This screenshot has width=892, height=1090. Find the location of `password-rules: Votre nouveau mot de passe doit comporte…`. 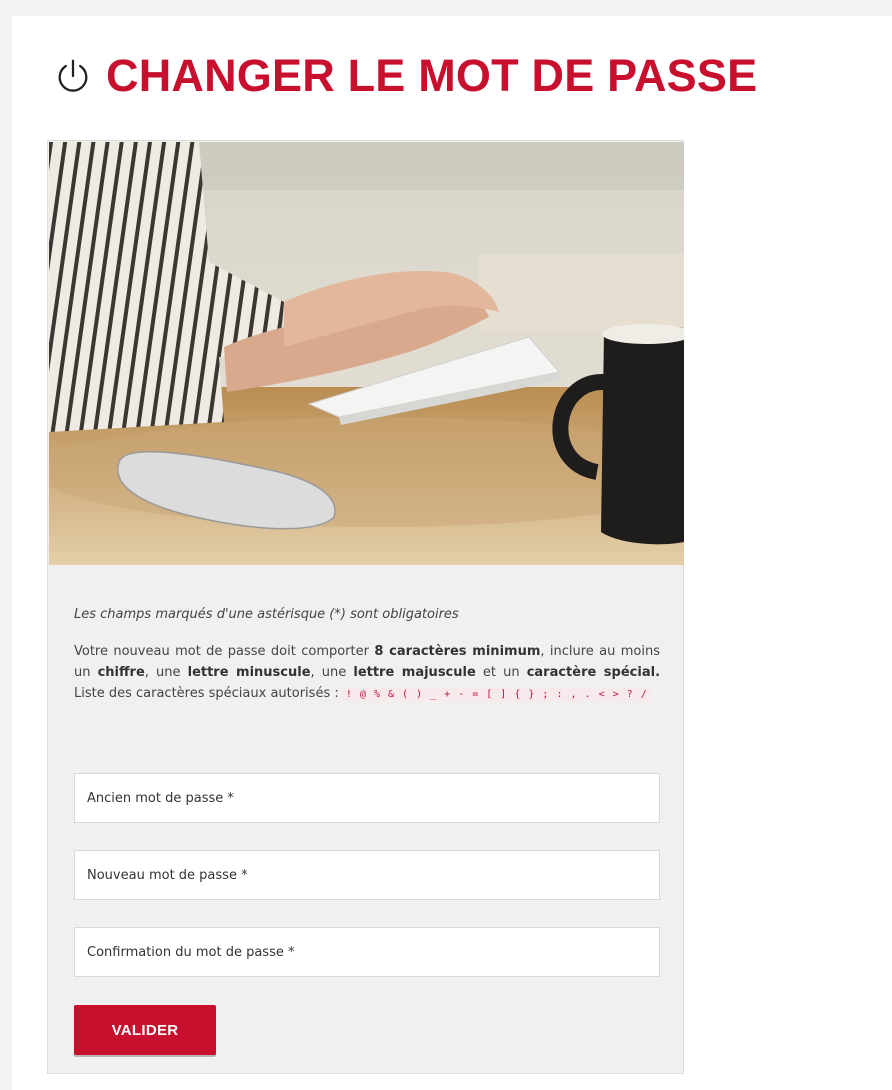

password-rules: Votre nouveau mot de passe doit comporte… is located at coordinates (367, 672).